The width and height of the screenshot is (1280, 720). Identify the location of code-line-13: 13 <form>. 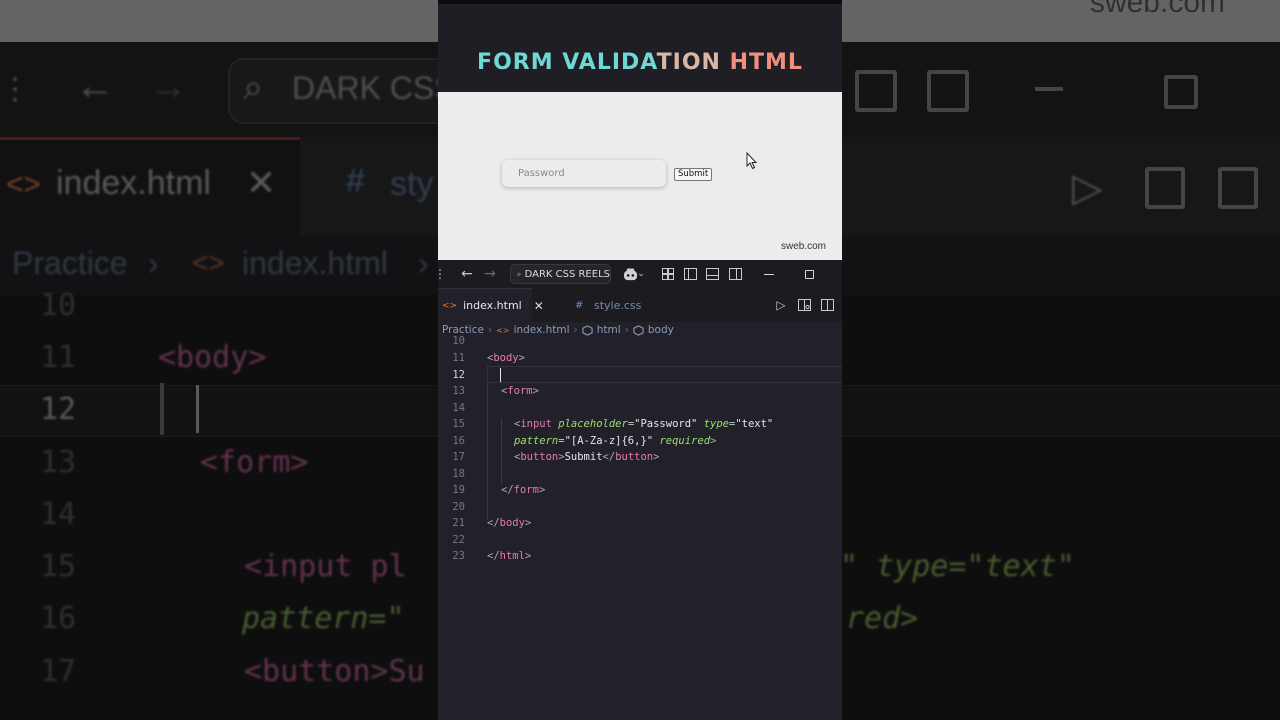
(495, 391).